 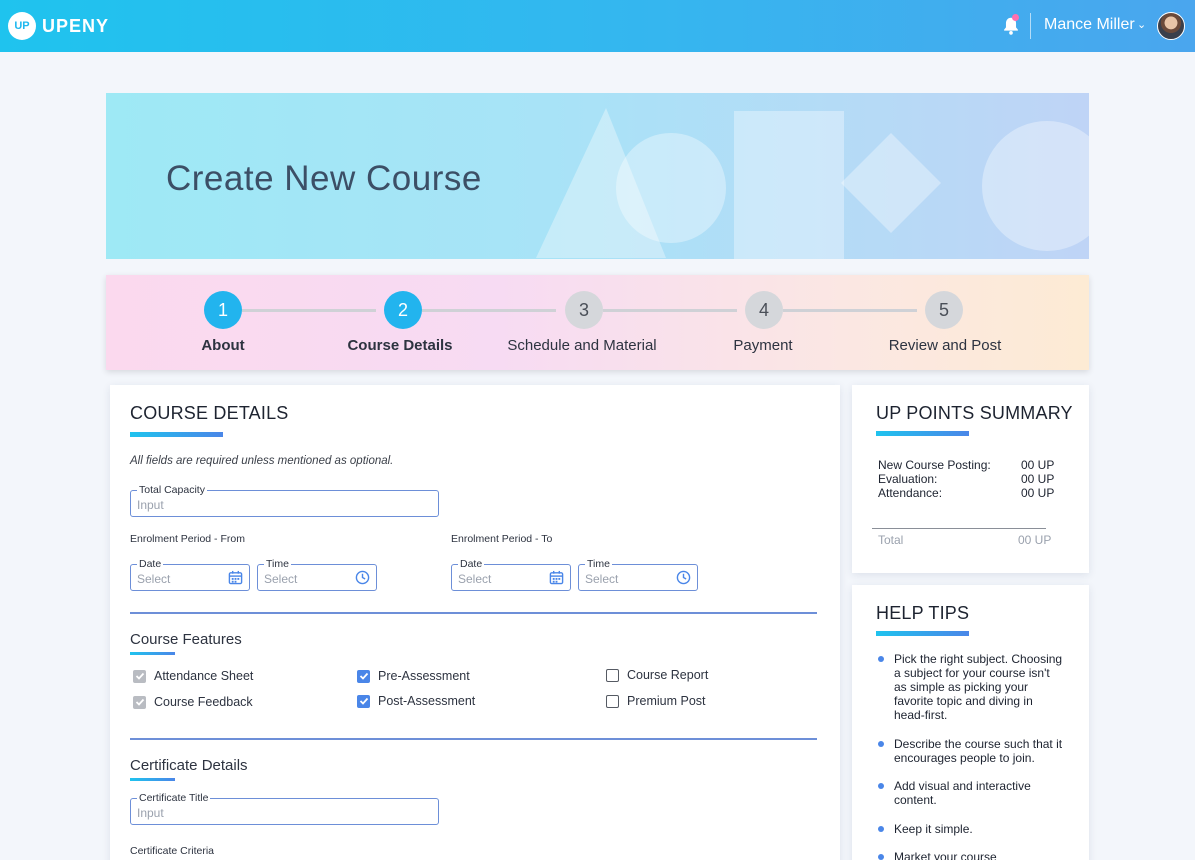 I want to click on step-4-circle: 4, so click(x=764, y=310).